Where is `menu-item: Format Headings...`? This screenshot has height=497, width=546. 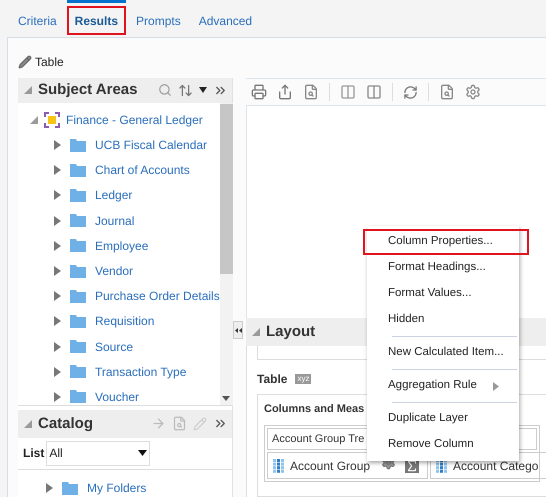
menu-item: Format Headings... is located at coordinates (443, 268).